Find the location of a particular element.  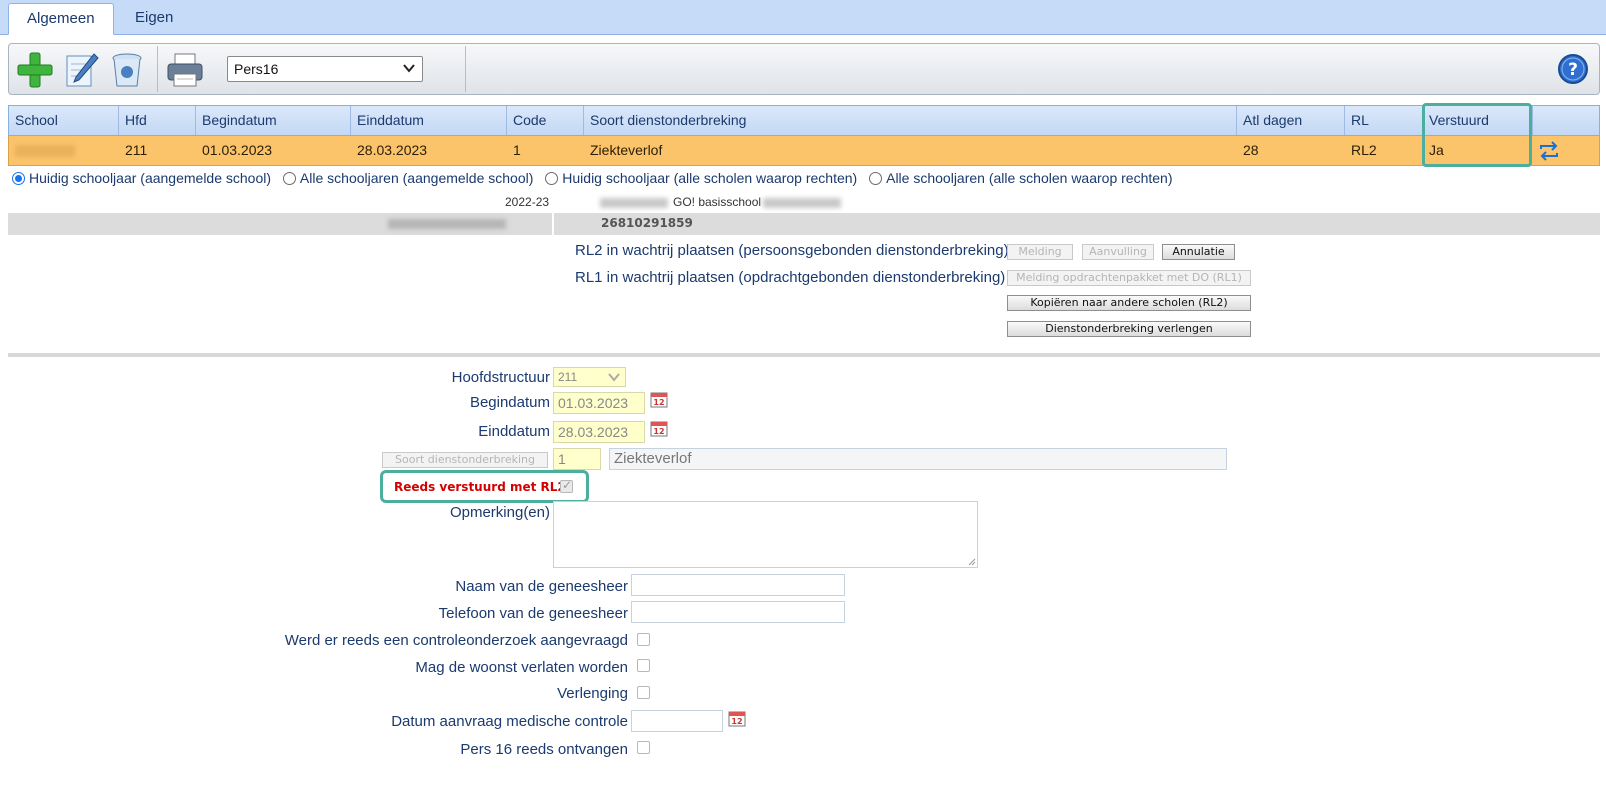

schooljaar-value: 2022-23 is located at coordinates (527, 202).